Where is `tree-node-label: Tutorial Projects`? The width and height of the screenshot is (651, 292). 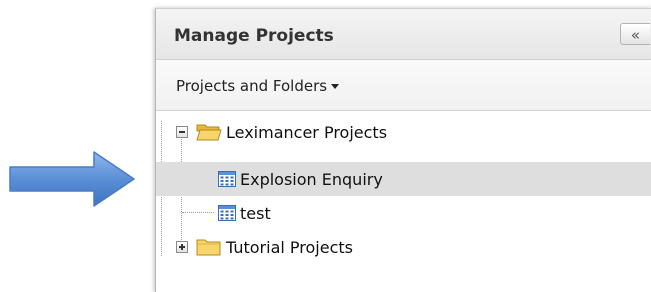 tree-node-label: Tutorial Projects is located at coordinates (289, 247).